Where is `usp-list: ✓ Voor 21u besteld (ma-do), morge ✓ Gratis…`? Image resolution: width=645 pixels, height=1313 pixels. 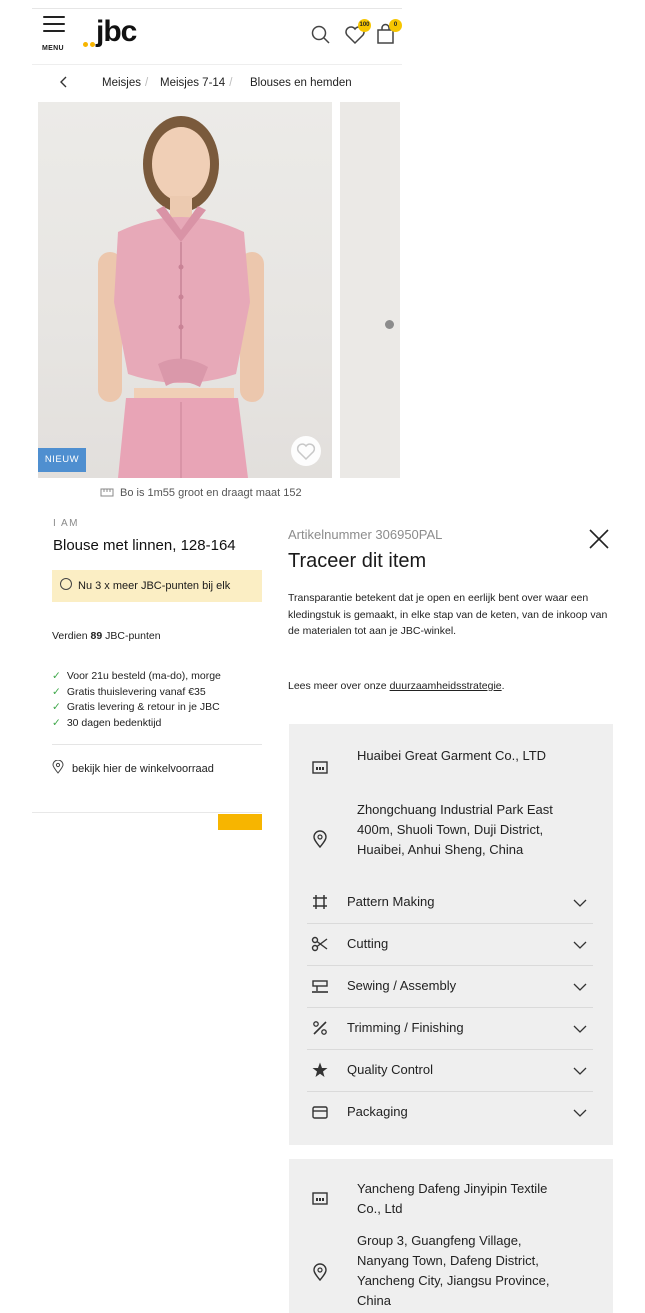
usp-list: ✓ Voor 21u besteld (ma-do), morge ✓ Gratis… is located at coordinates (157, 700).